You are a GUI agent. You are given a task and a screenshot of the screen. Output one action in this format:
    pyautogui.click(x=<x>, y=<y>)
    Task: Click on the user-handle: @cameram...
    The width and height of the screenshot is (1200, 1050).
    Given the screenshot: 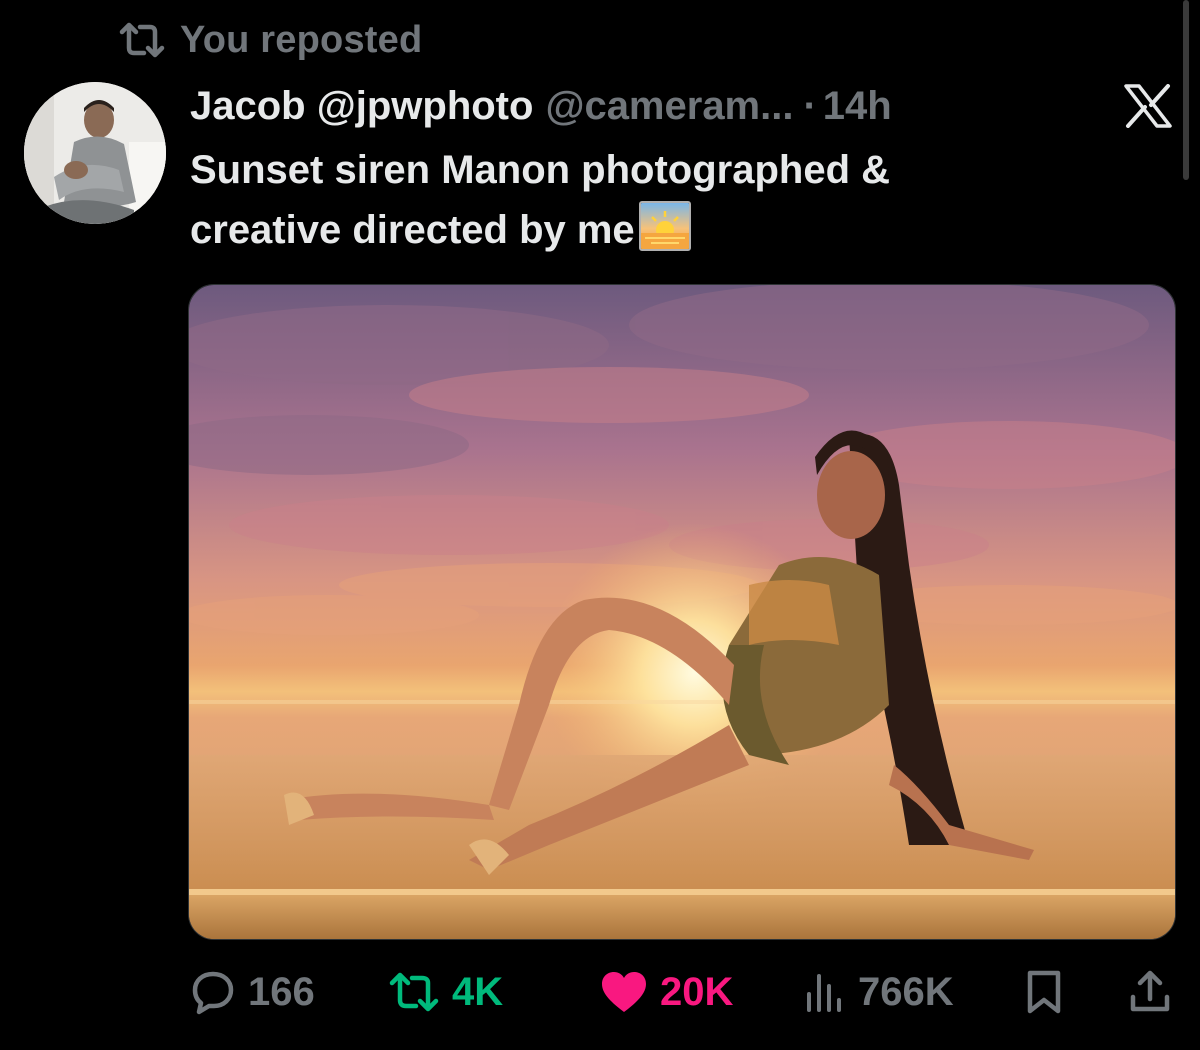 What is the action you would take?
    pyautogui.click(x=669, y=106)
    